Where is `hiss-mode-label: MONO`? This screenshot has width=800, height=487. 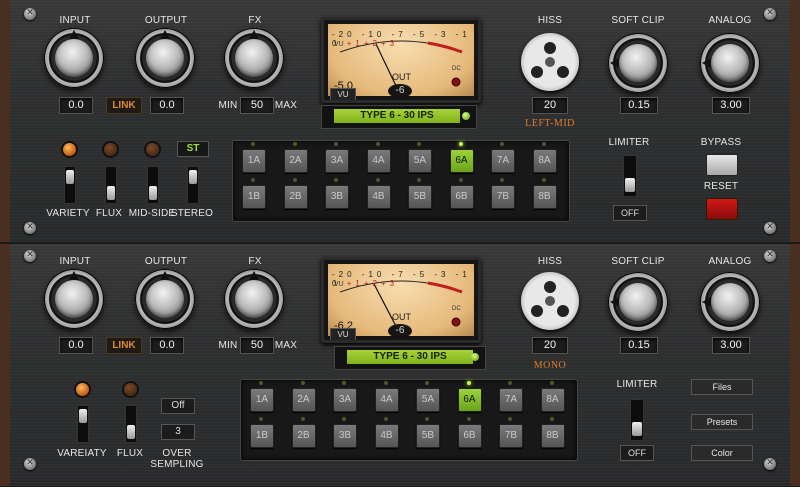
hiss-mode-label: MONO is located at coordinates (550, 365).